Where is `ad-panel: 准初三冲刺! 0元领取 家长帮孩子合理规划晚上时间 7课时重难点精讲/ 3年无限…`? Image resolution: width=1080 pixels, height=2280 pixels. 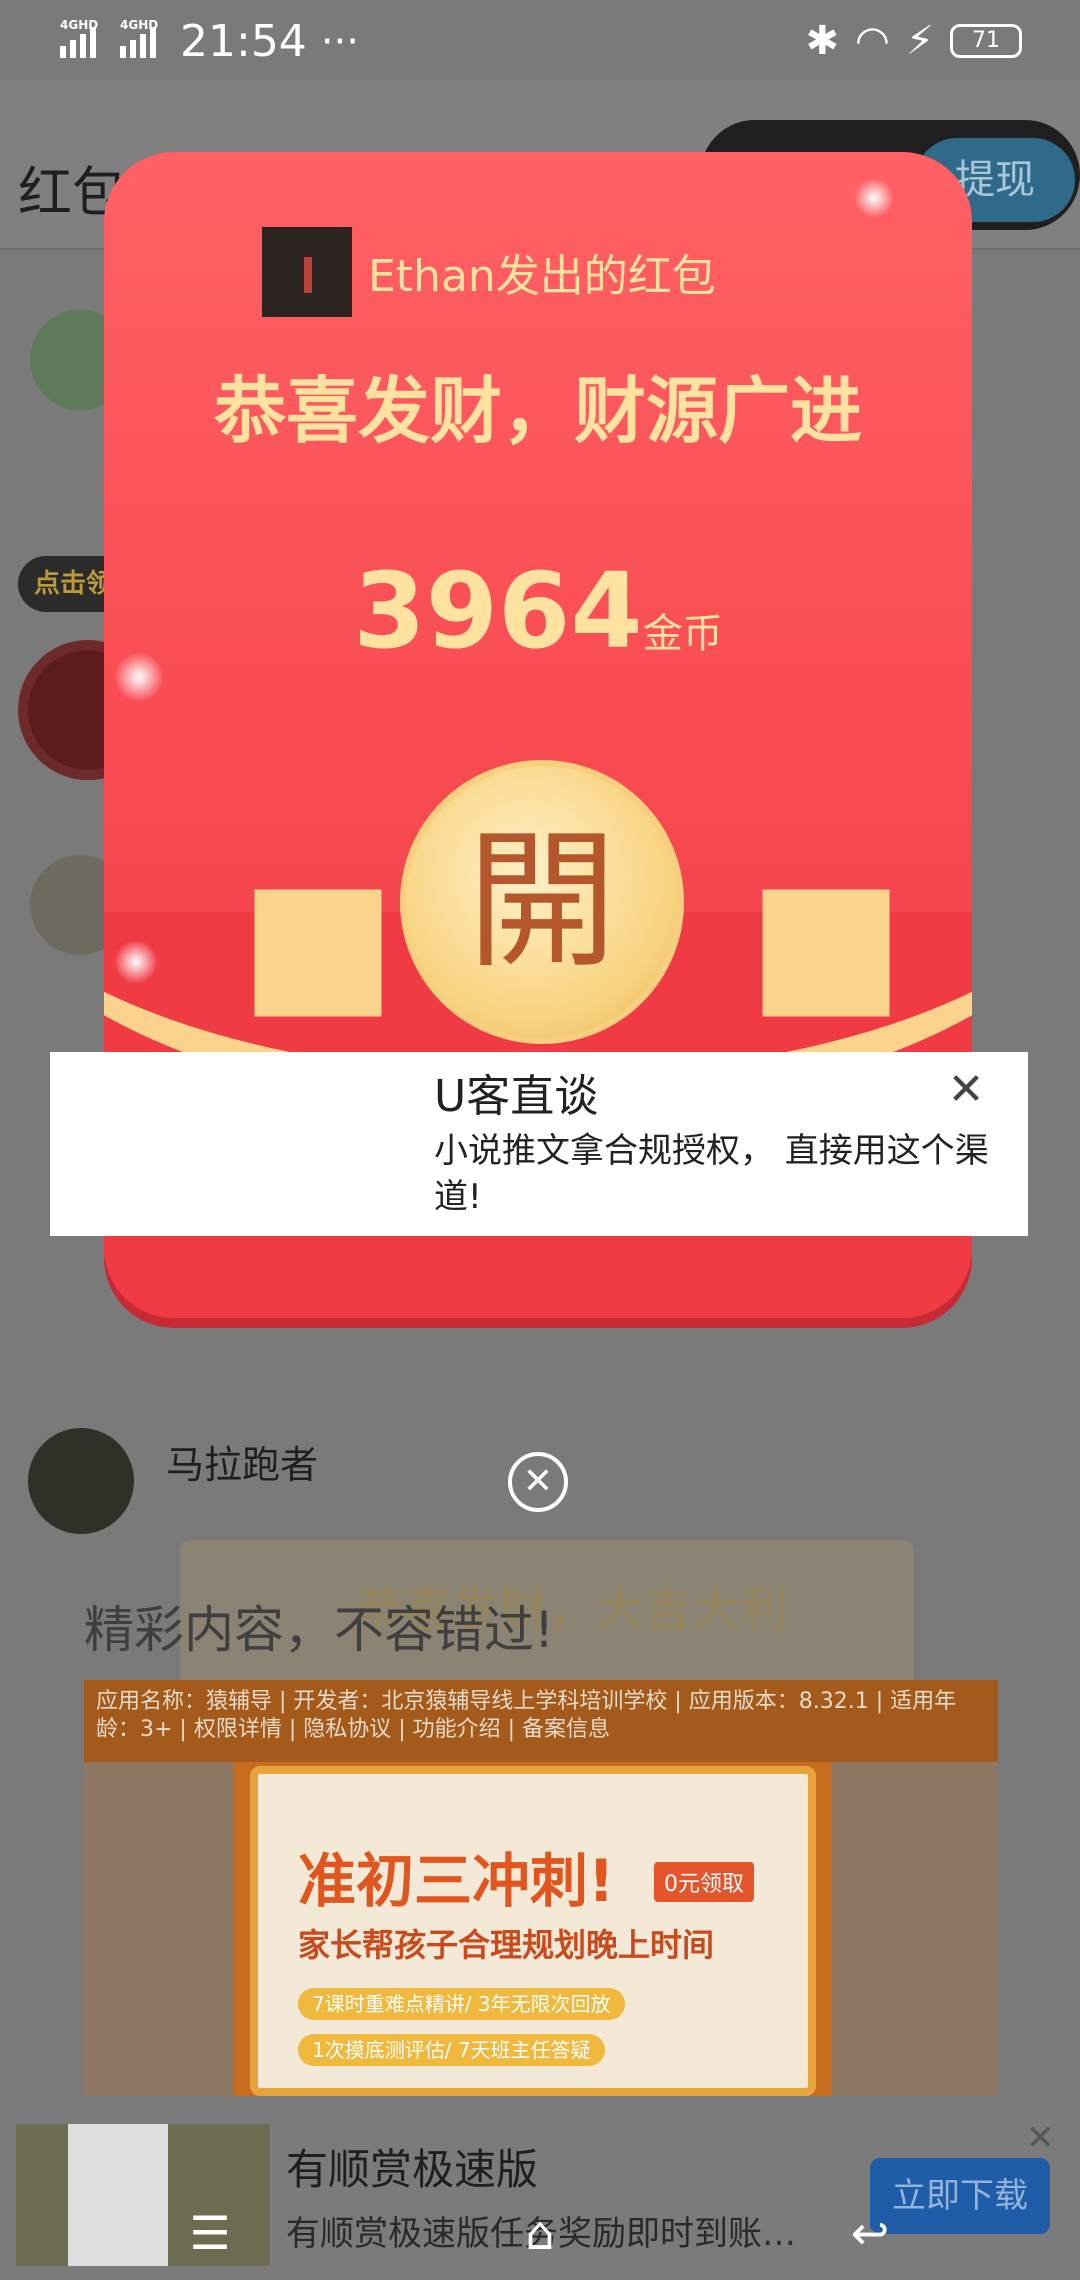 ad-panel: 准初三冲刺! 0元领取 家长帮孩子合理规划晚上时间 7课时重难点精讲/ 3年无限… is located at coordinates (533, 1931).